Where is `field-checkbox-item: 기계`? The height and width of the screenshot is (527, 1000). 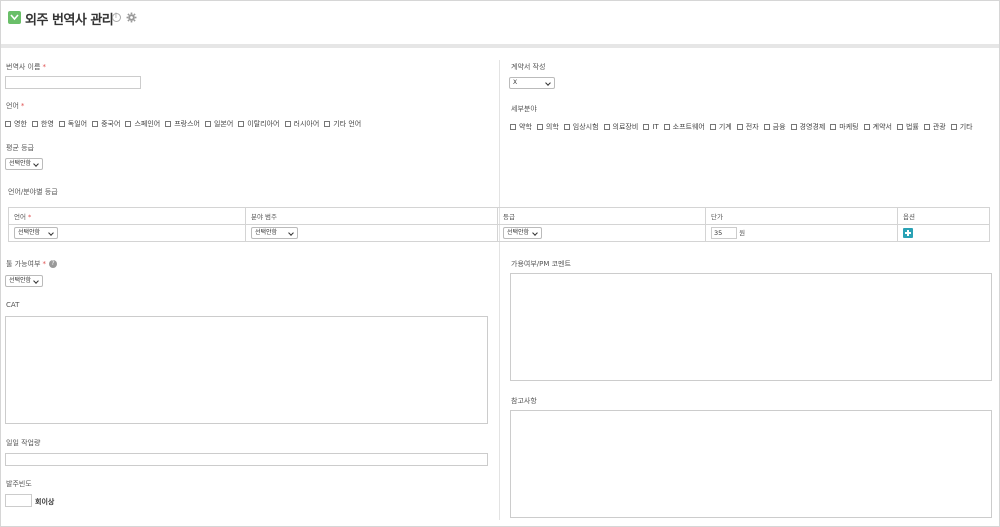 field-checkbox-item: 기계 is located at coordinates (720, 127).